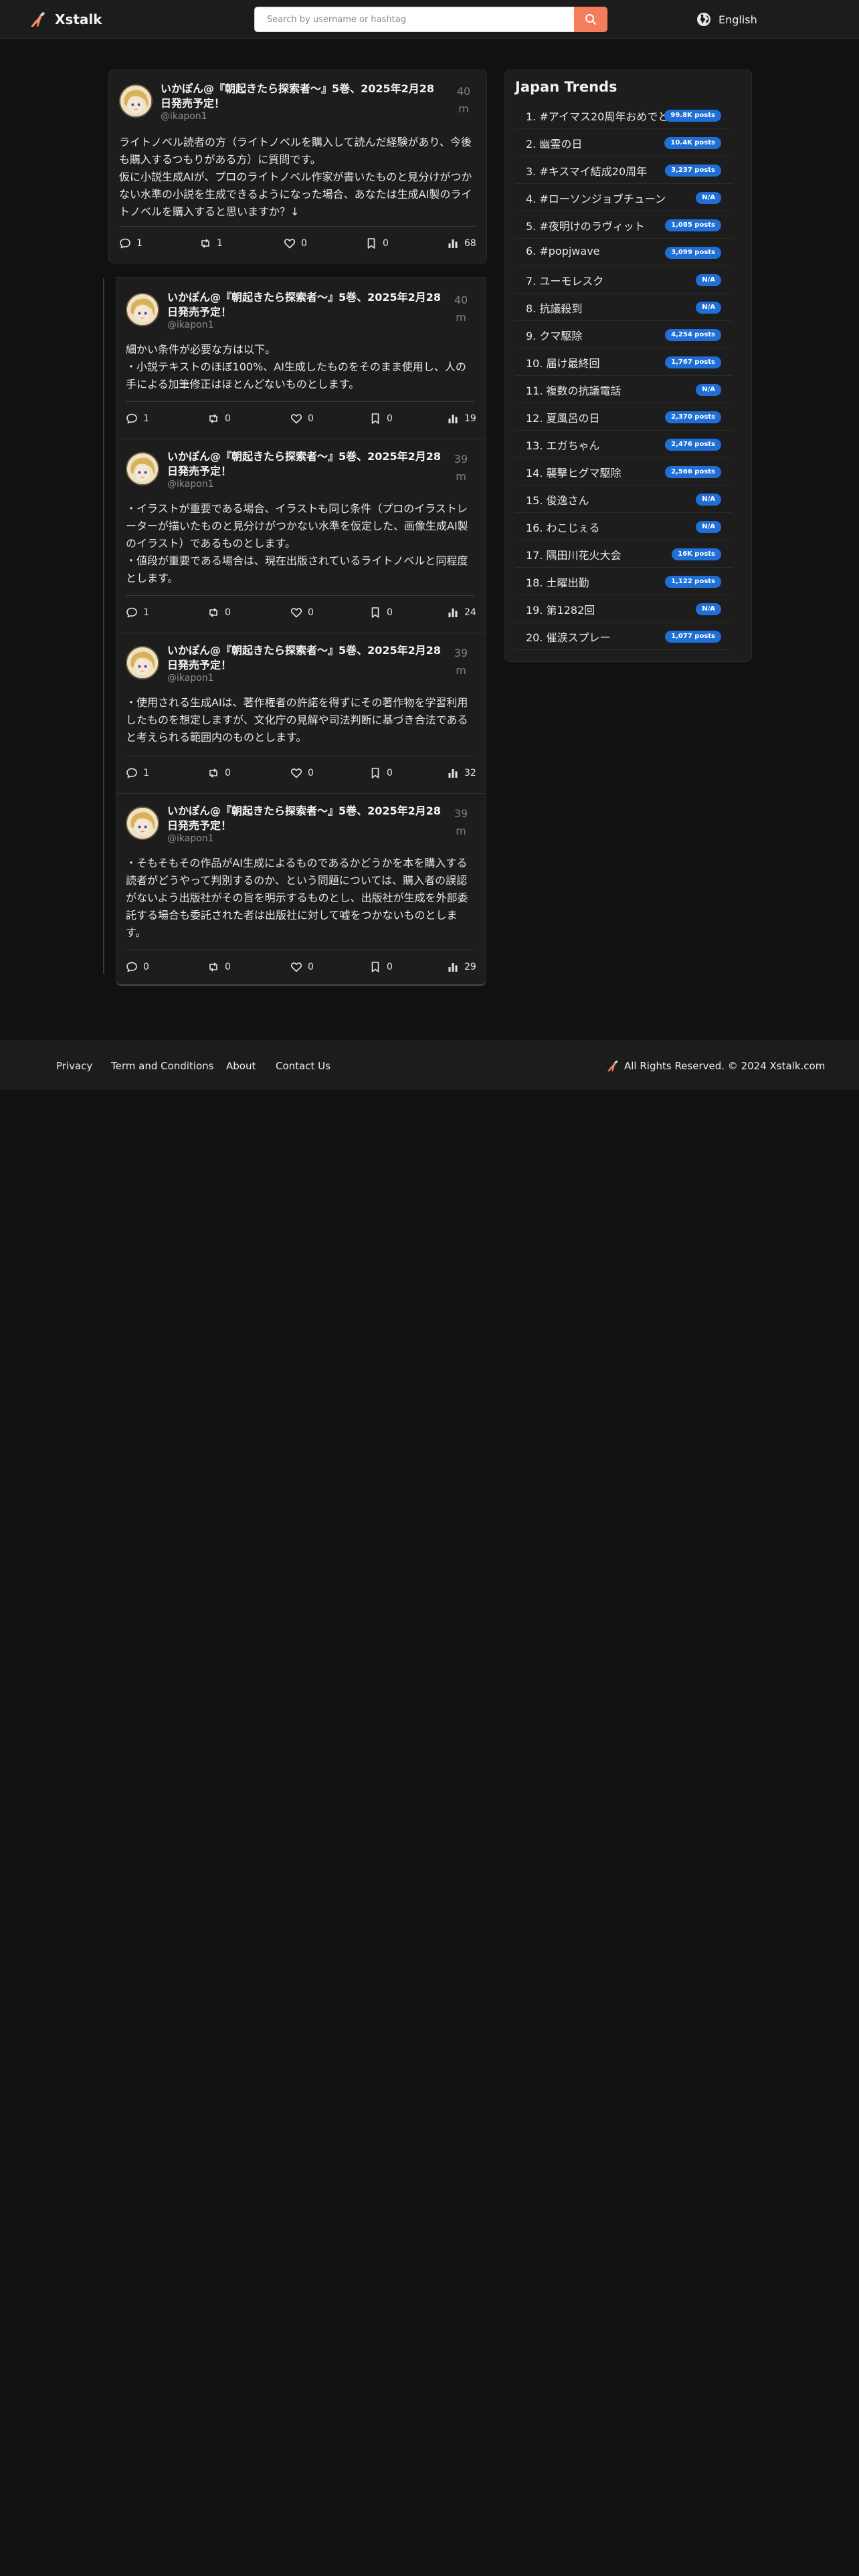  Describe the element at coordinates (461, 613) in the screenshot. I see `views-button: 24` at that location.